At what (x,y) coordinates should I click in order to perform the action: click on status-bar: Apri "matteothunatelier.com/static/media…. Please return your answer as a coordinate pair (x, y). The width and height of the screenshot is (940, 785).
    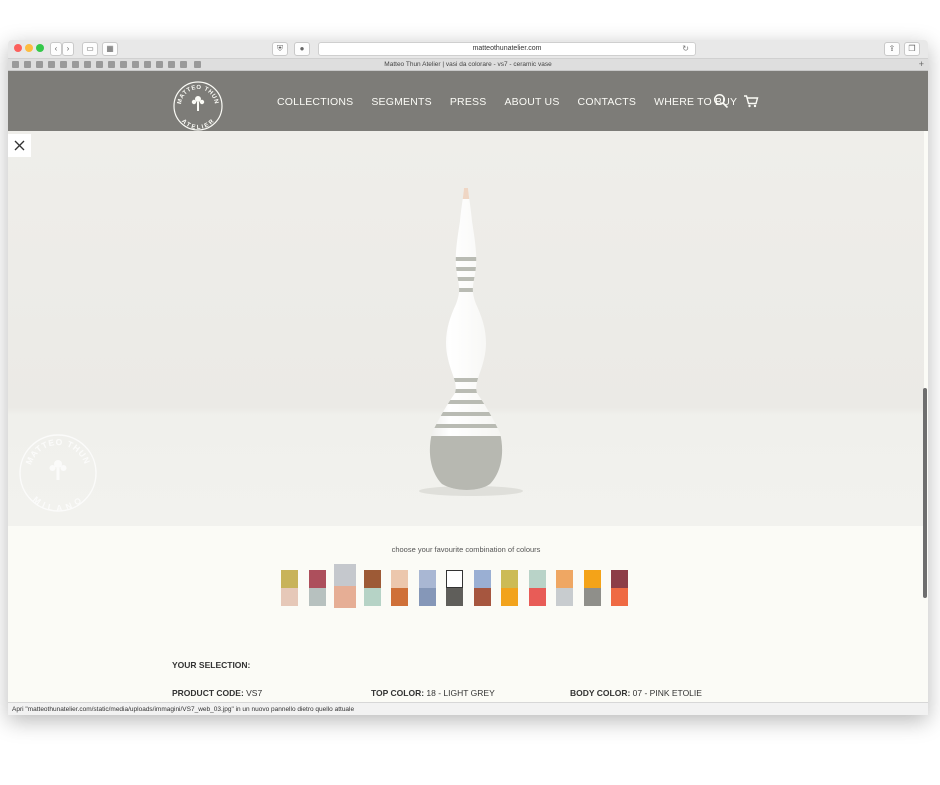
    Looking at the image, I should click on (468, 708).